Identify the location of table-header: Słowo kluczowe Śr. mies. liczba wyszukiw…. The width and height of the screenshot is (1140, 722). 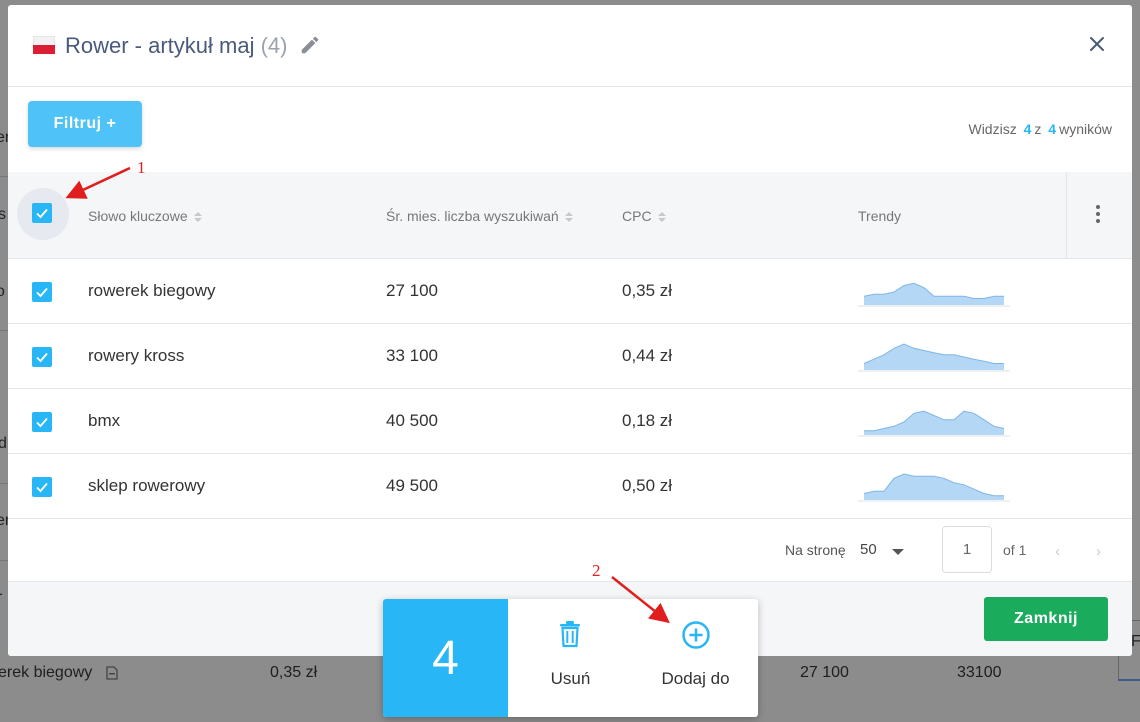
(570, 215).